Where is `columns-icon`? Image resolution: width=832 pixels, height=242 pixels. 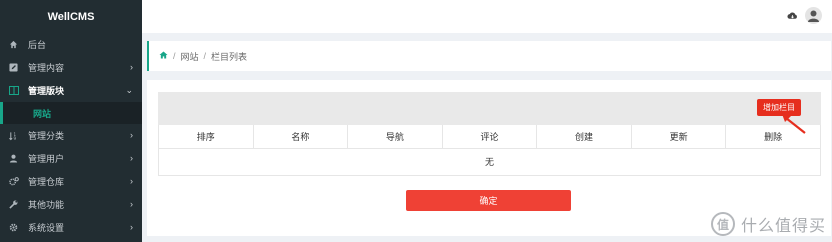 columns-icon is located at coordinates (13, 90).